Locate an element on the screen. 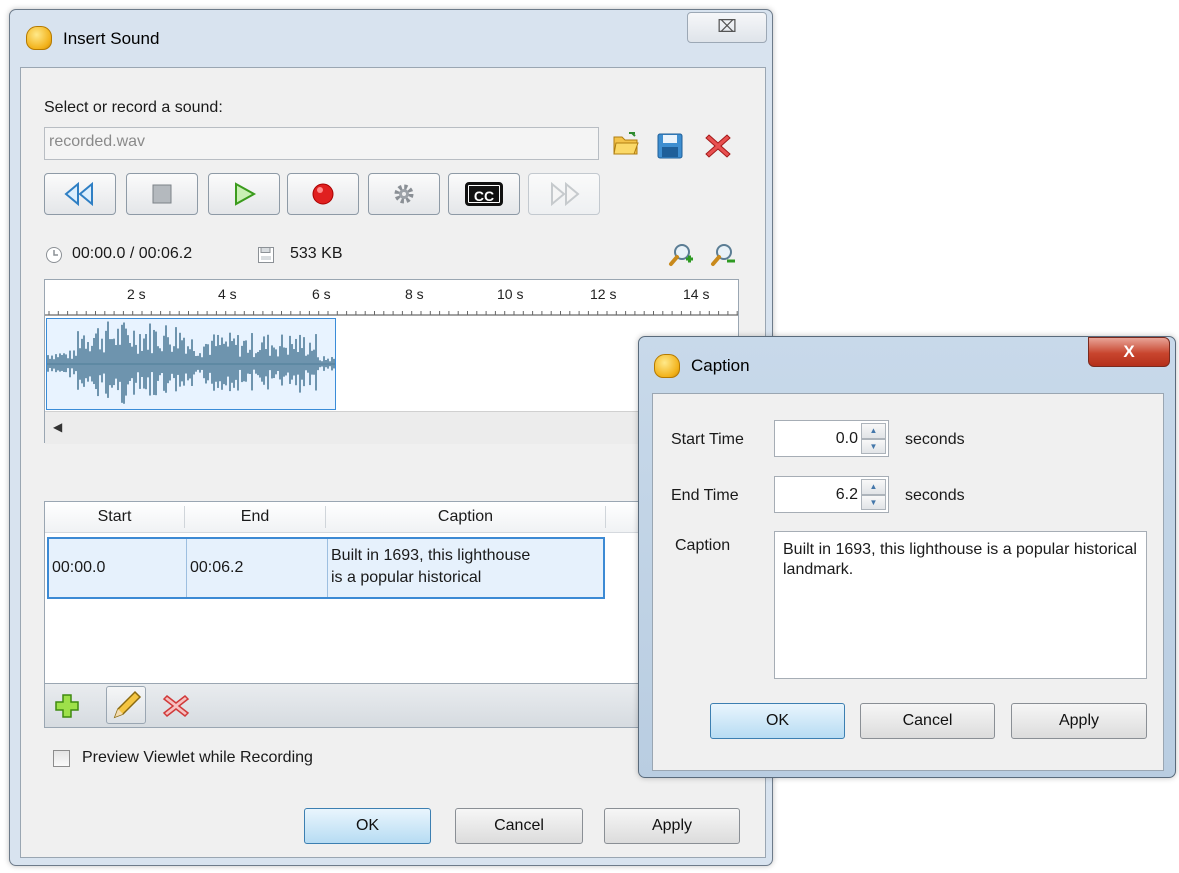  start-time-value: 0.0 is located at coordinates (847, 438).